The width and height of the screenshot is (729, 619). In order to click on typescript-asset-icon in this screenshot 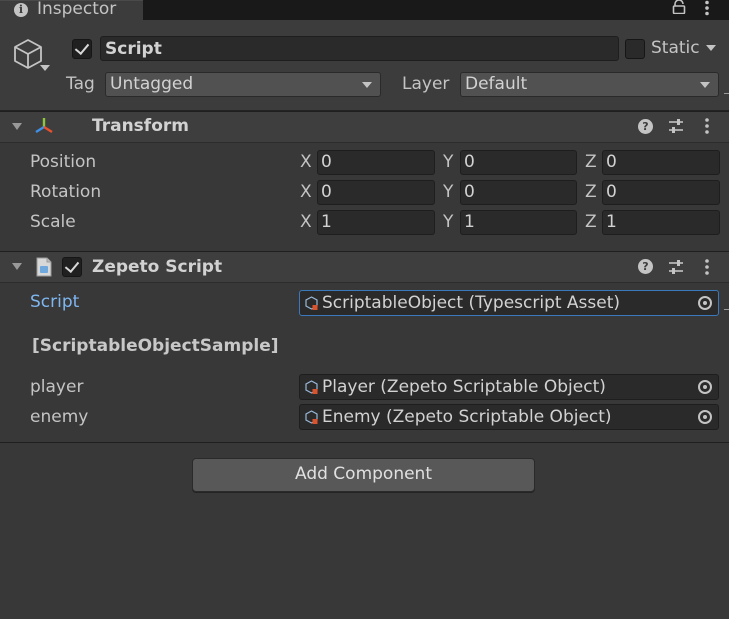, I will do `click(311, 303)`.